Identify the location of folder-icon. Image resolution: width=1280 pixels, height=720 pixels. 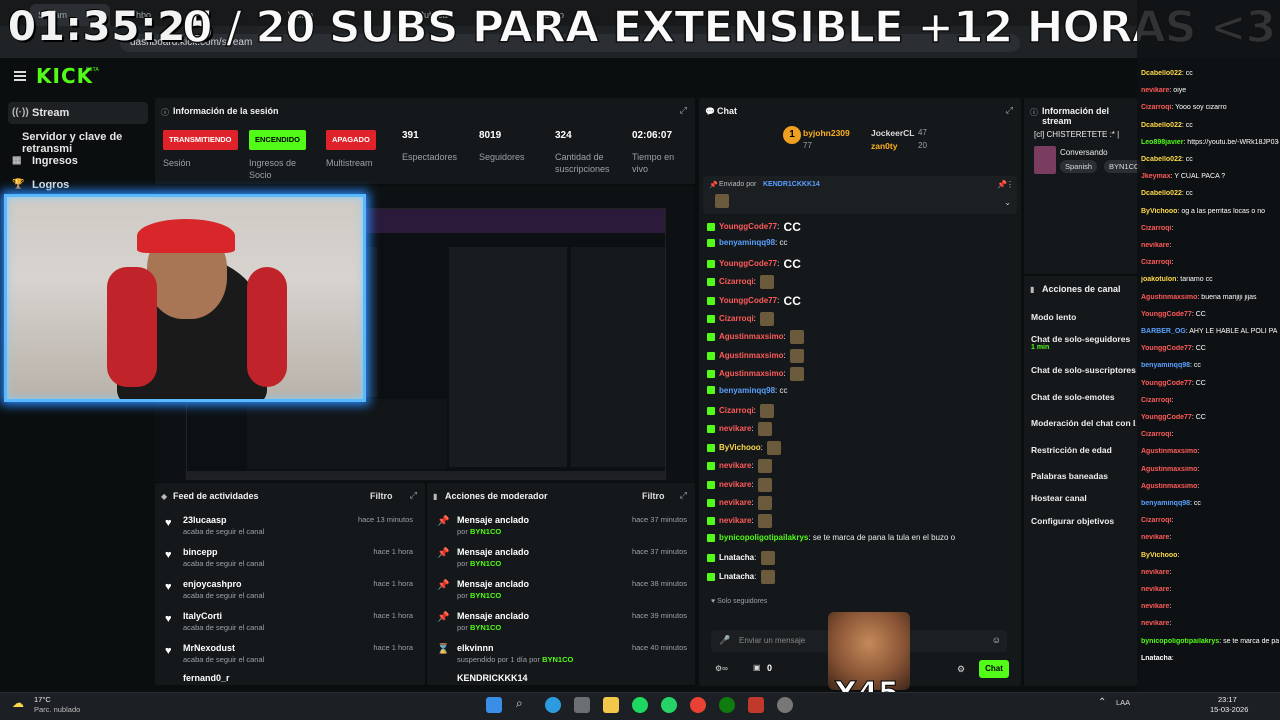
(611, 705).